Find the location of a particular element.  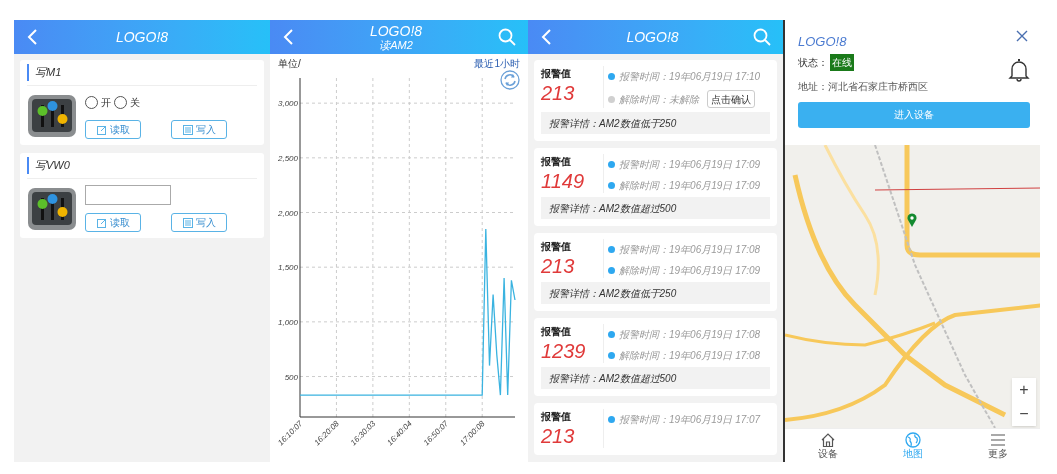

confirm-button: 点击确认 is located at coordinates (731, 99).